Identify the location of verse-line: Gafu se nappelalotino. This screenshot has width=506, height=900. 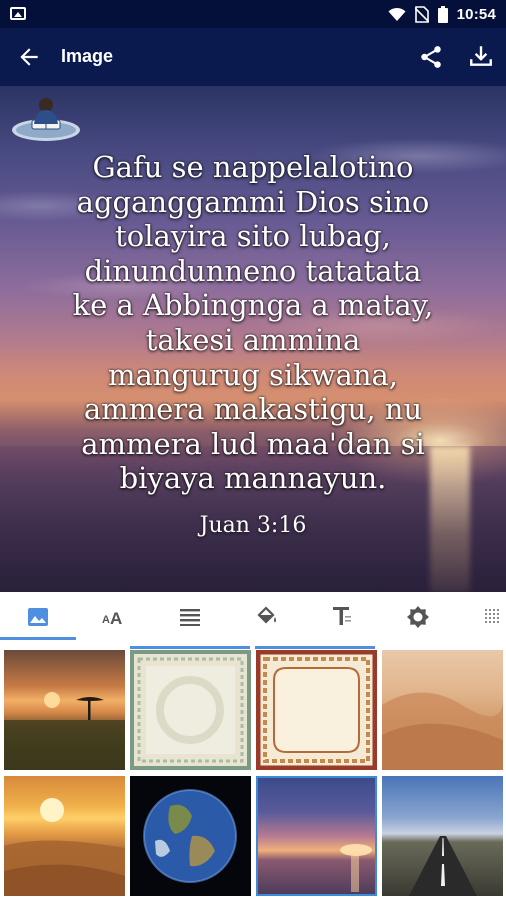
(253, 167).